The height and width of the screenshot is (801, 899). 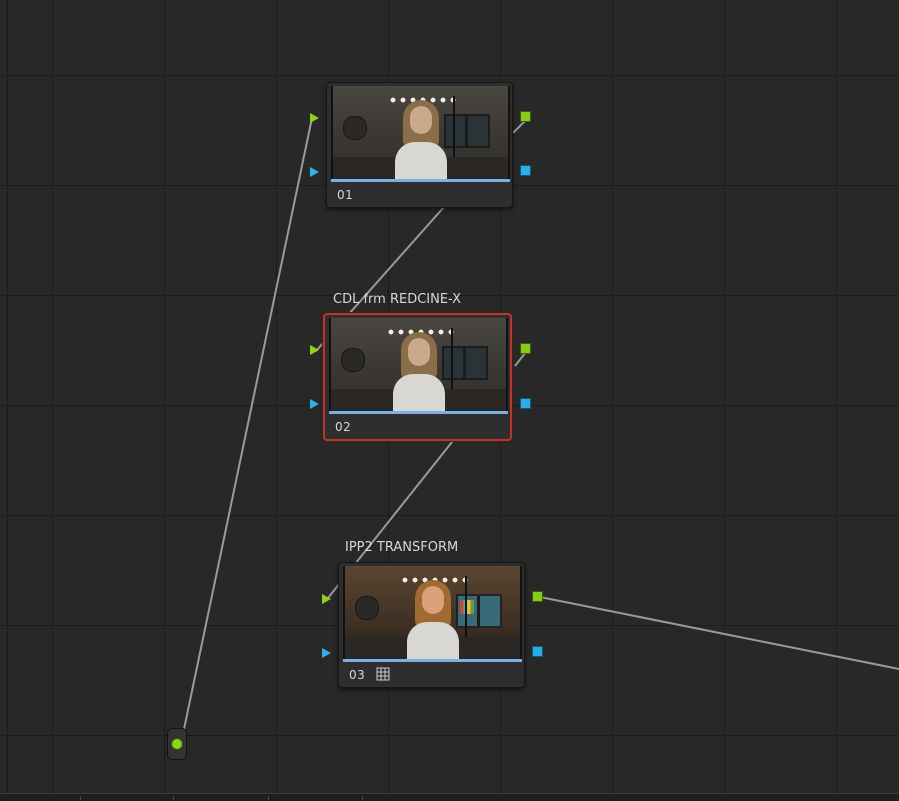 What do you see at coordinates (537, 596) in the screenshot?
I see `node03-rgb-output-port` at bounding box center [537, 596].